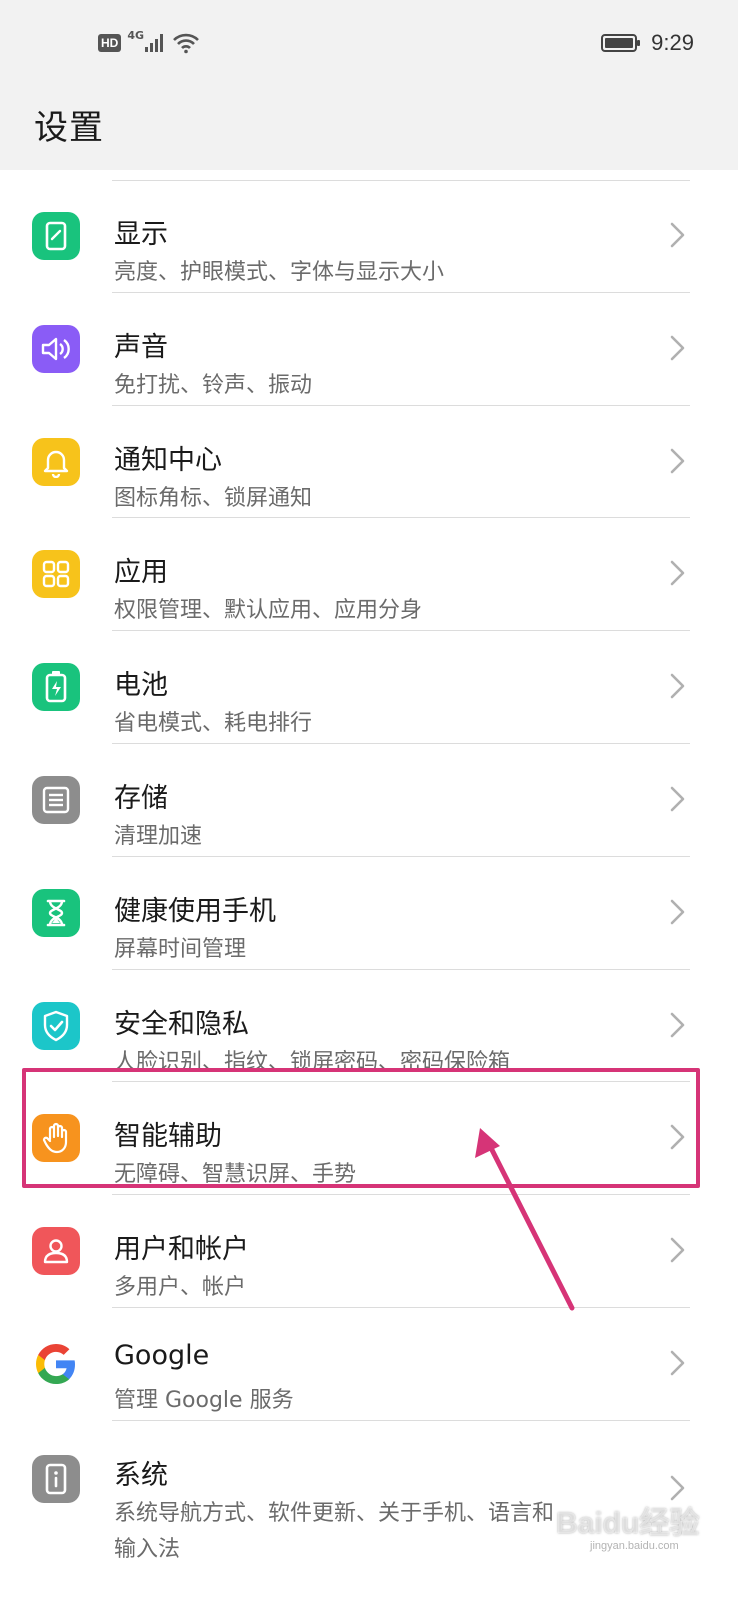 This screenshot has height=1600, width=738. What do you see at coordinates (56, 1364) in the screenshot?
I see `google-icon` at bounding box center [56, 1364].